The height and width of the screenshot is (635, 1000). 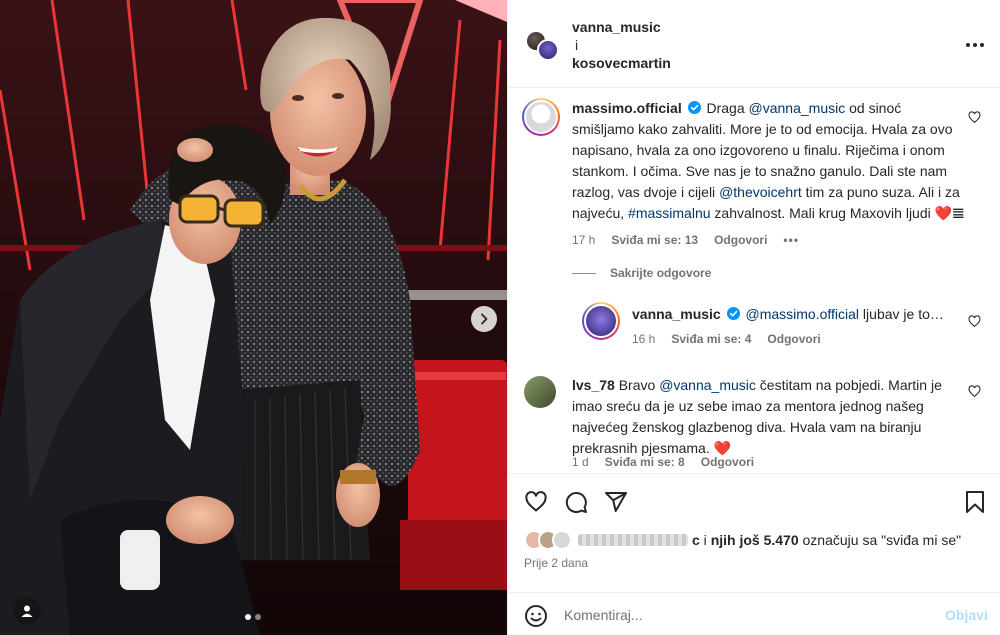 I want to click on comment-time: 16 h, so click(x=644, y=339).